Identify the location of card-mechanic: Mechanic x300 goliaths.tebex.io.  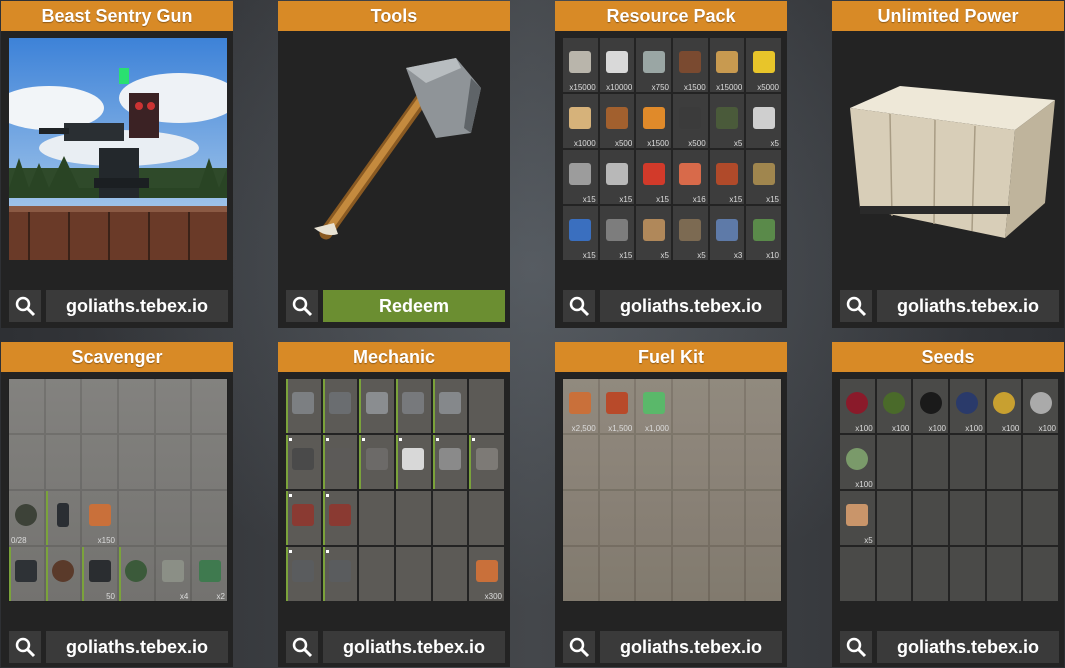
(394, 504).